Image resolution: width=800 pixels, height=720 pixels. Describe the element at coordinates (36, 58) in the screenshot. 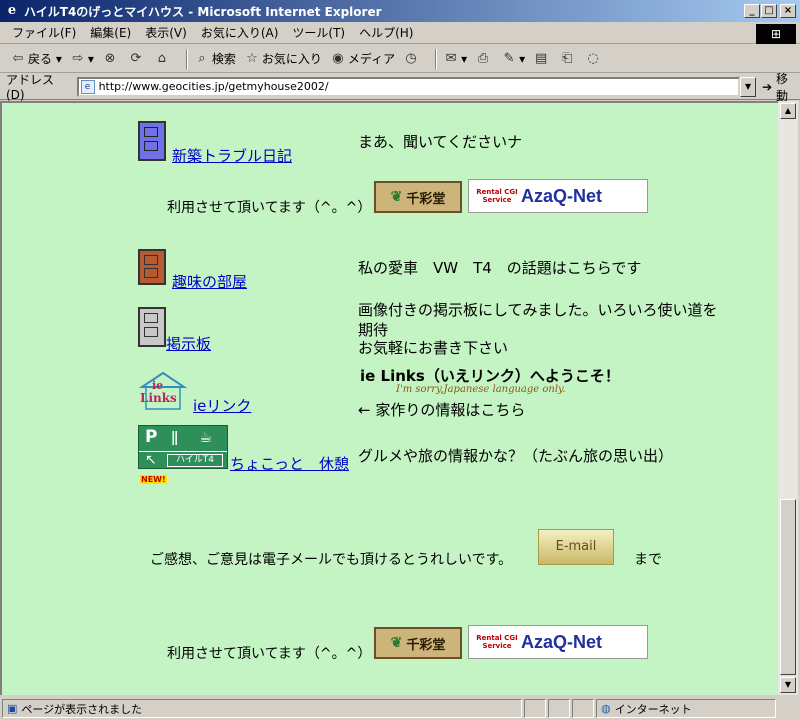

I see `back-button: ⇦ 戻る ▾` at that location.